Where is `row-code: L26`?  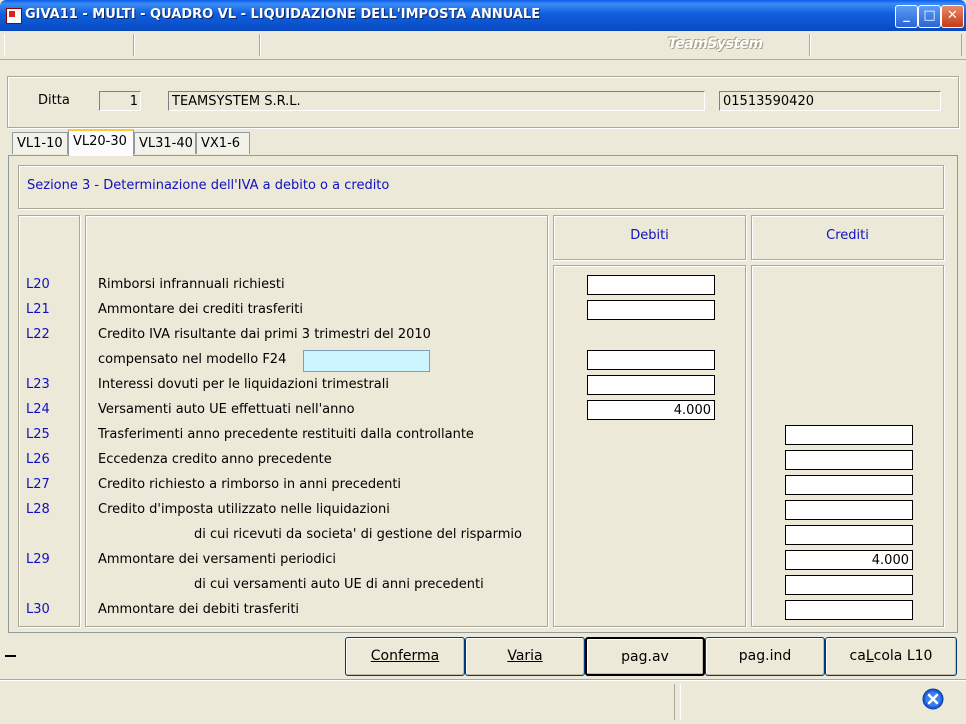
row-code: L26 is located at coordinates (38, 459).